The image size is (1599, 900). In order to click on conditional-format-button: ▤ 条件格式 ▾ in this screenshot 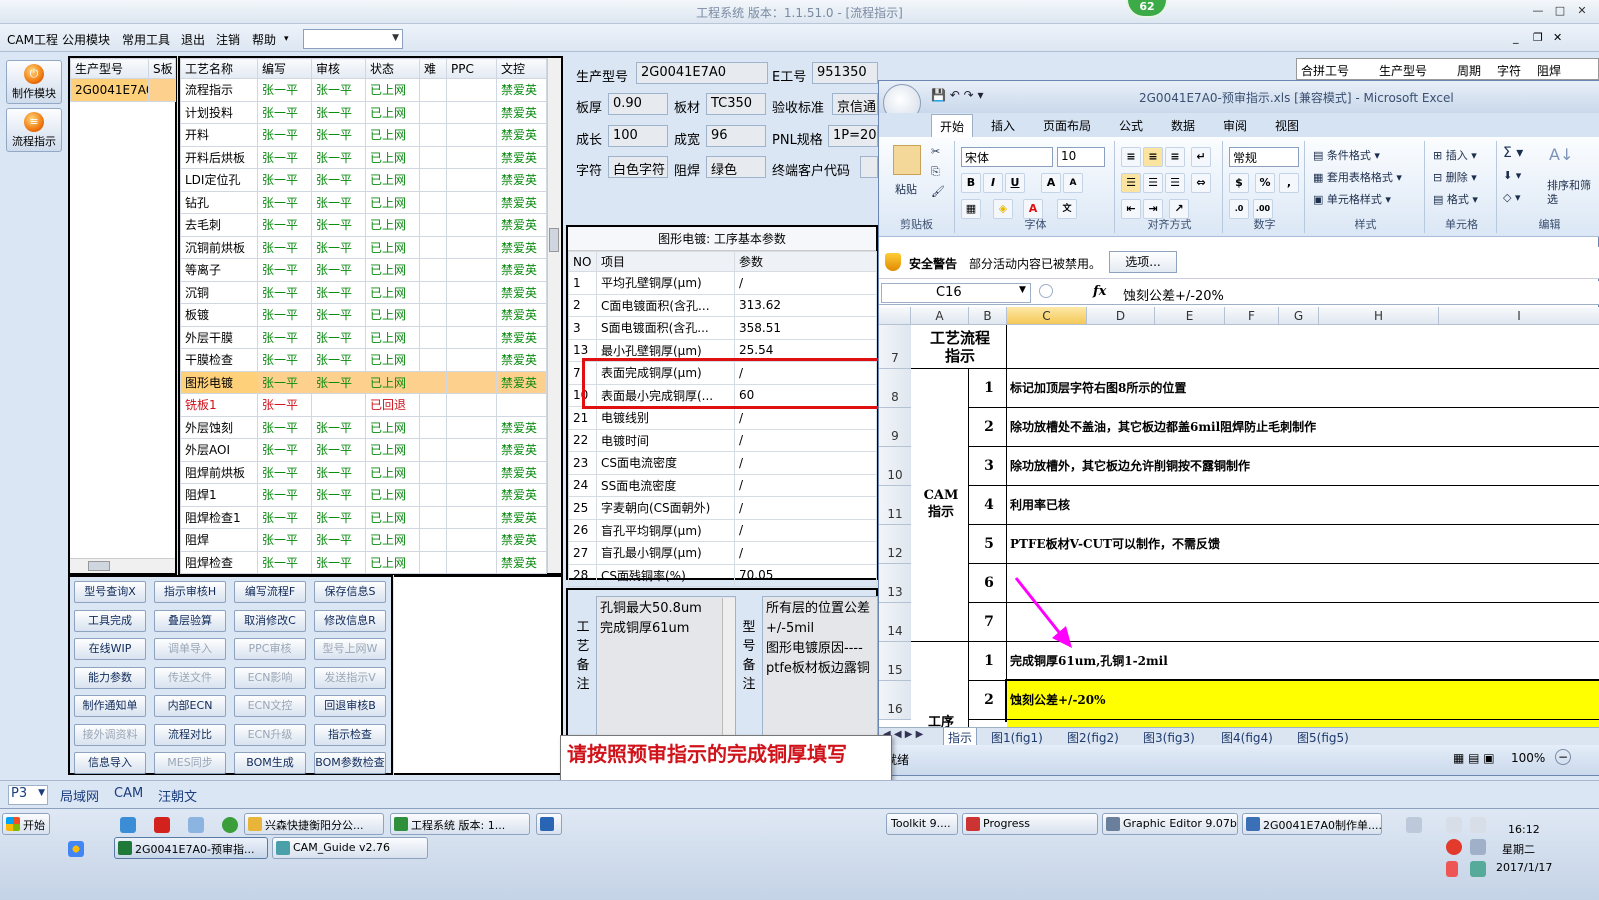, I will do `click(1346, 155)`.